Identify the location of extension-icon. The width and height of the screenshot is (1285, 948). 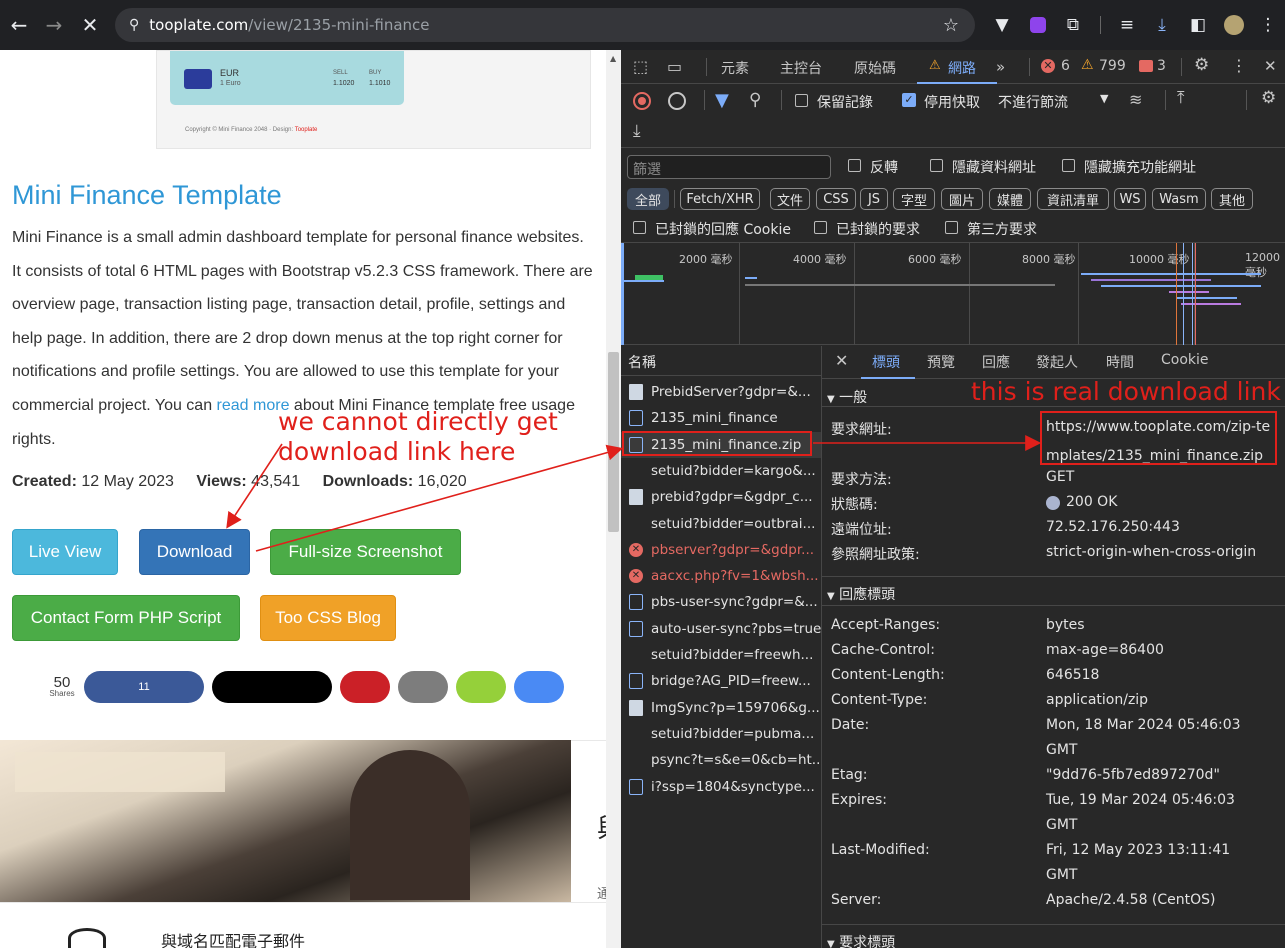
(1038, 25).